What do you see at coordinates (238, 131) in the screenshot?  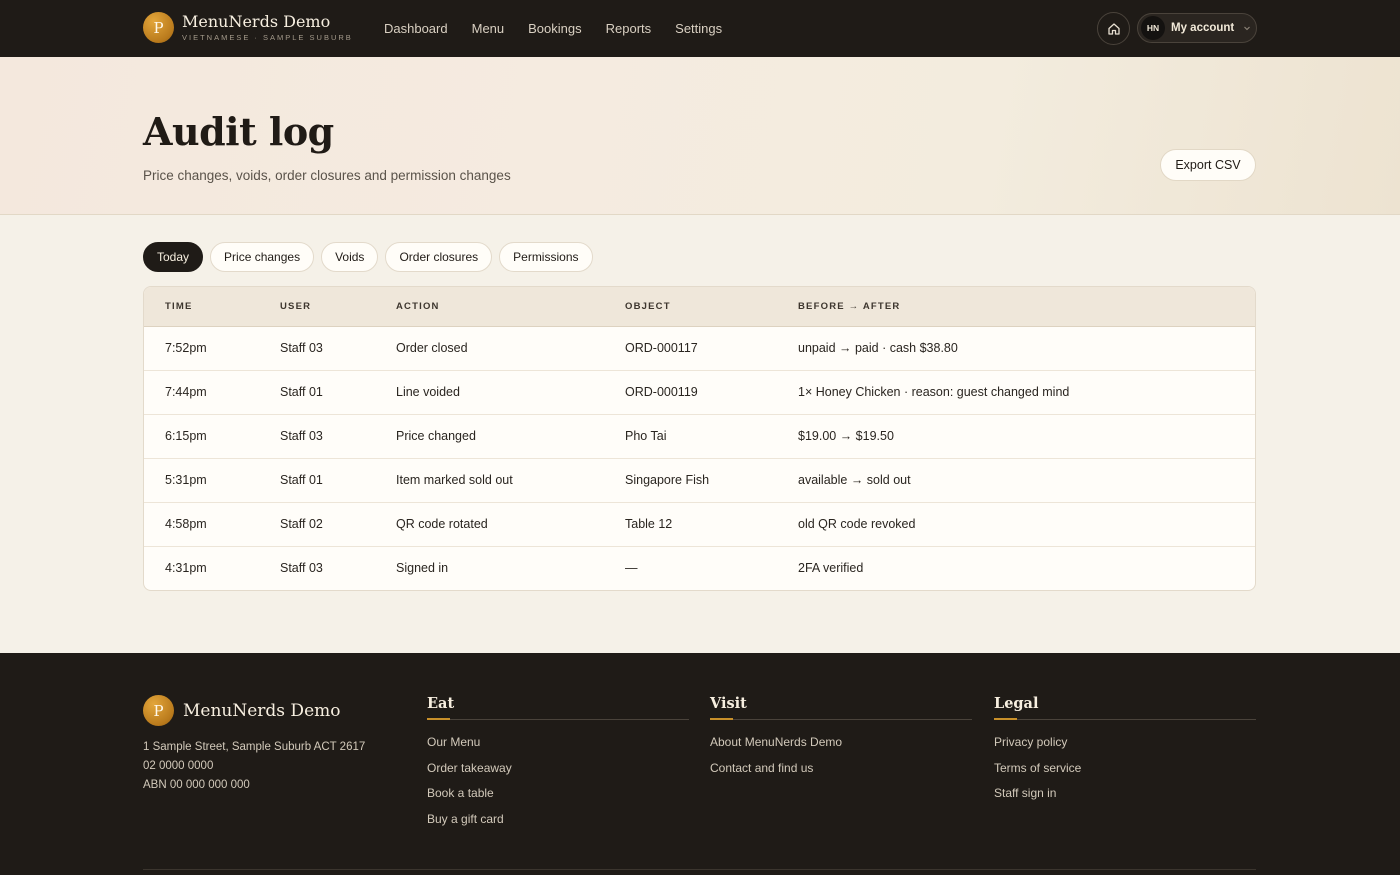 I see `page-title: Audit log` at bounding box center [238, 131].